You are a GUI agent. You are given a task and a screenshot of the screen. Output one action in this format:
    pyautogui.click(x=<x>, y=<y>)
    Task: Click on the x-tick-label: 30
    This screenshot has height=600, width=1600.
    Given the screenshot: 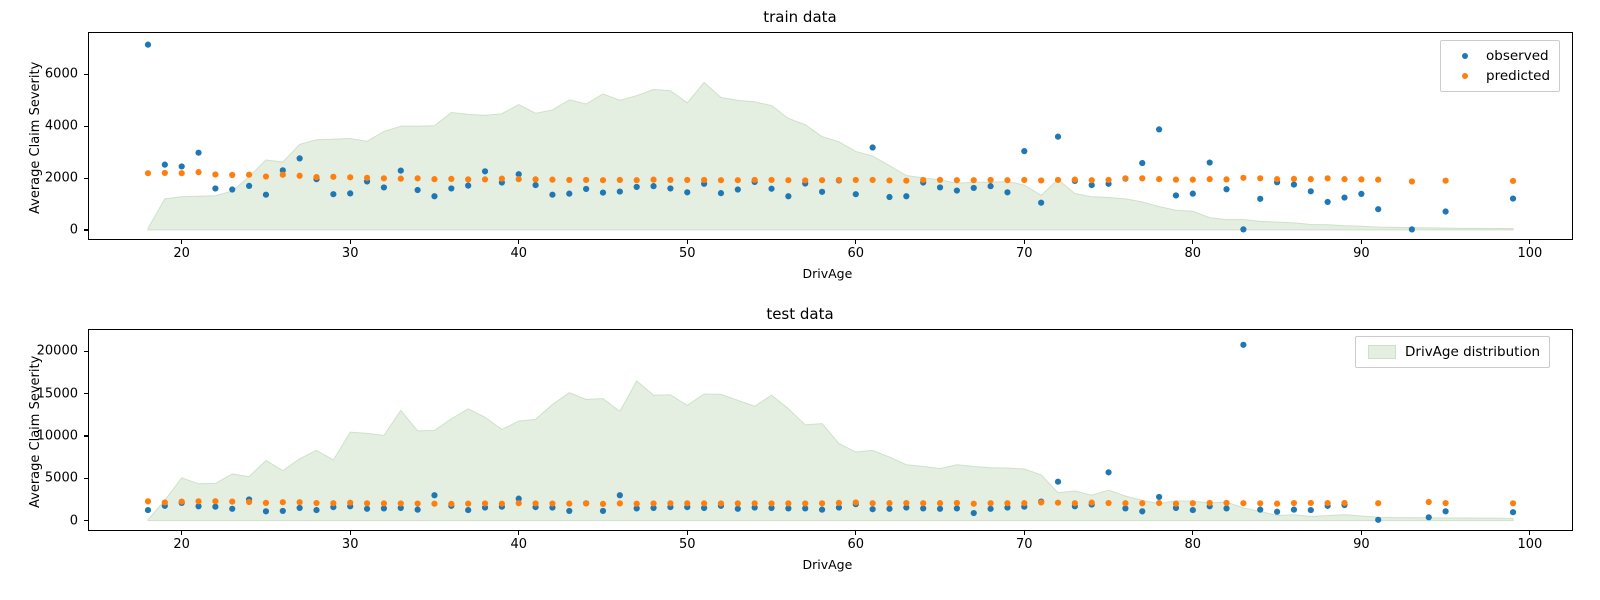 What is the action you would take?
    pyautogui.click(x=350, y=544)
    